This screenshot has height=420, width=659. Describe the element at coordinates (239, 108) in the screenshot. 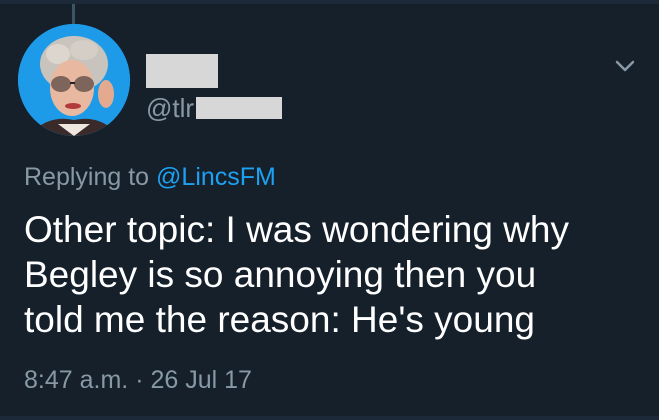

I see `redacted-handle` at that location.